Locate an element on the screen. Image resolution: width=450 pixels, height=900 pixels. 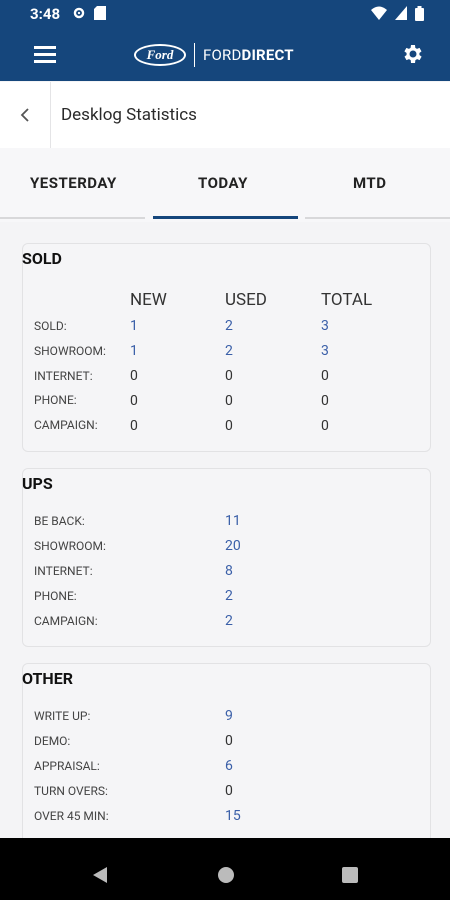
battery-icon is located at coordinates (419, 13).